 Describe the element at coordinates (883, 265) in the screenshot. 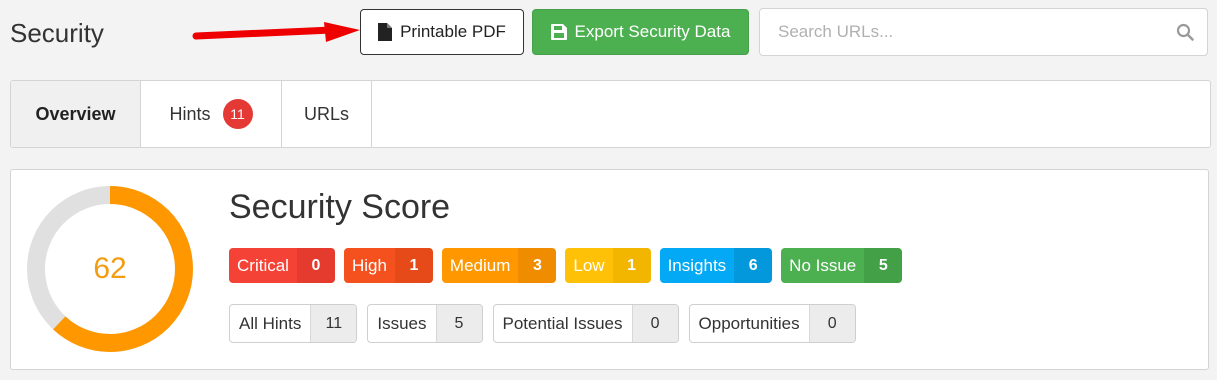

I see `severity-count: 5` at that location.